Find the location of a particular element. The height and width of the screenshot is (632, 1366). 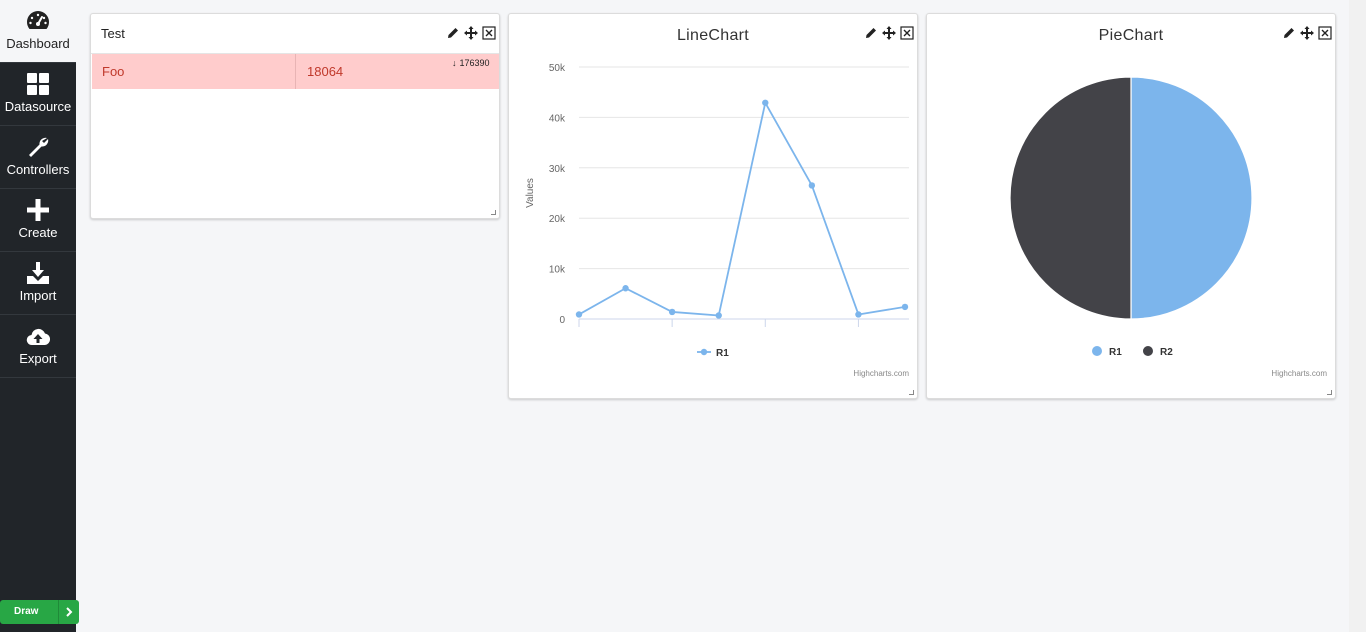

chevron-right-icon is located at coordinates (68, 612).